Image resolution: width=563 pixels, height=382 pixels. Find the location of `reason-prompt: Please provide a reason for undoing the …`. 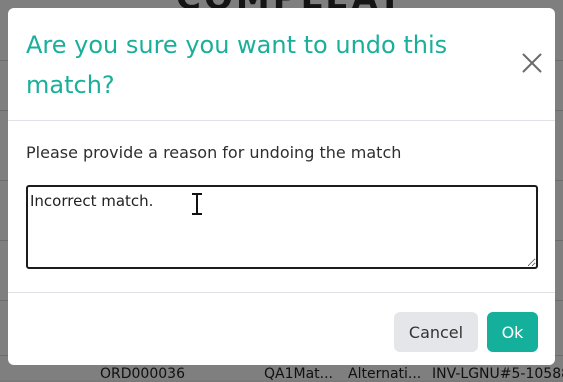

reason-prompt: Please provide a reason for undoing the … is located at coordinates (214, 152).